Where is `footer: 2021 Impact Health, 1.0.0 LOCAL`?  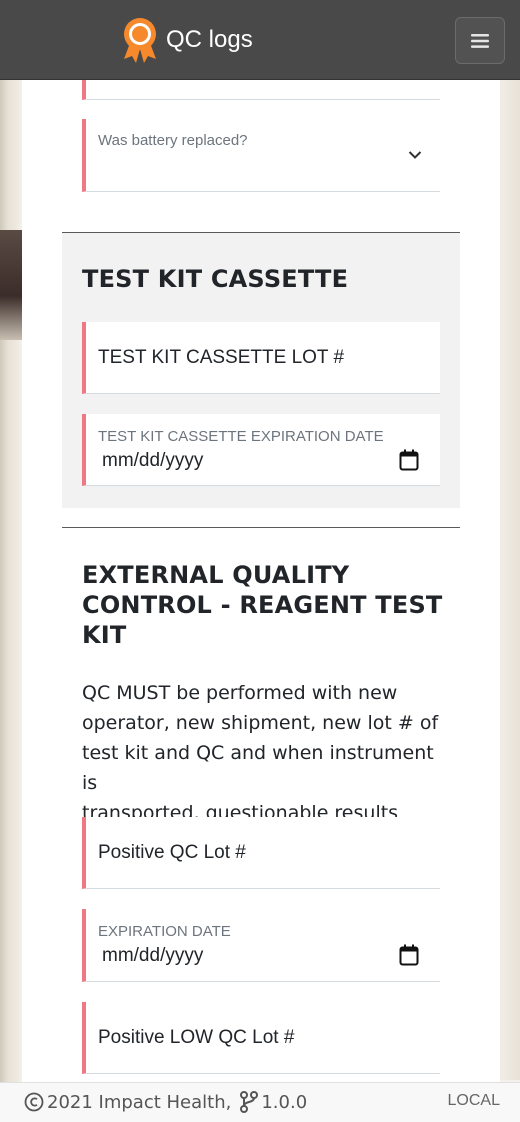
footer: 2021 Impact Health, 1.0.0 LOCAL is located at coordinates (260, 1102).